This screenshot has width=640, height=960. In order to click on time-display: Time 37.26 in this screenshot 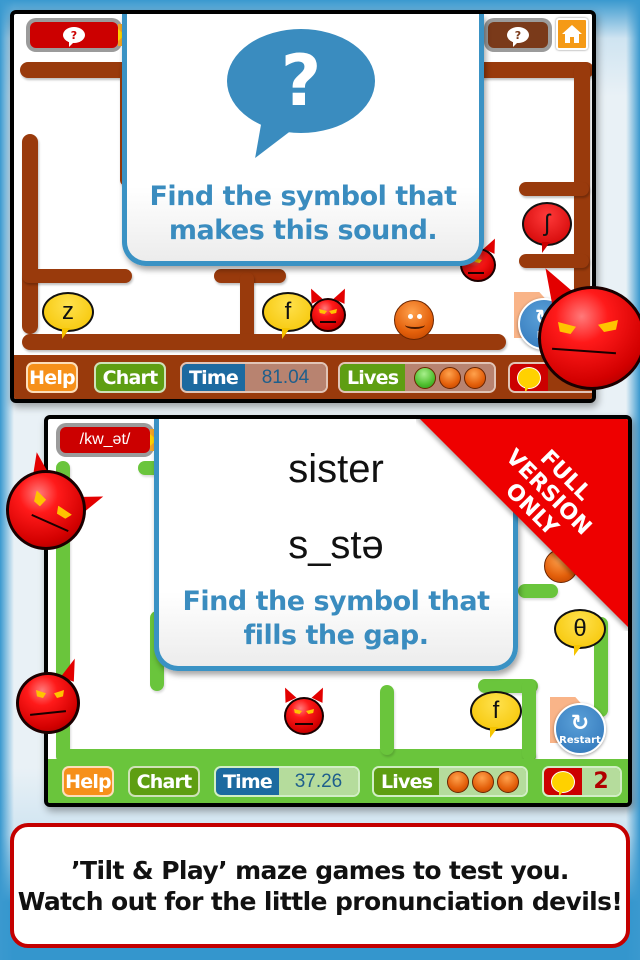, I will do `click(287, 781)`.